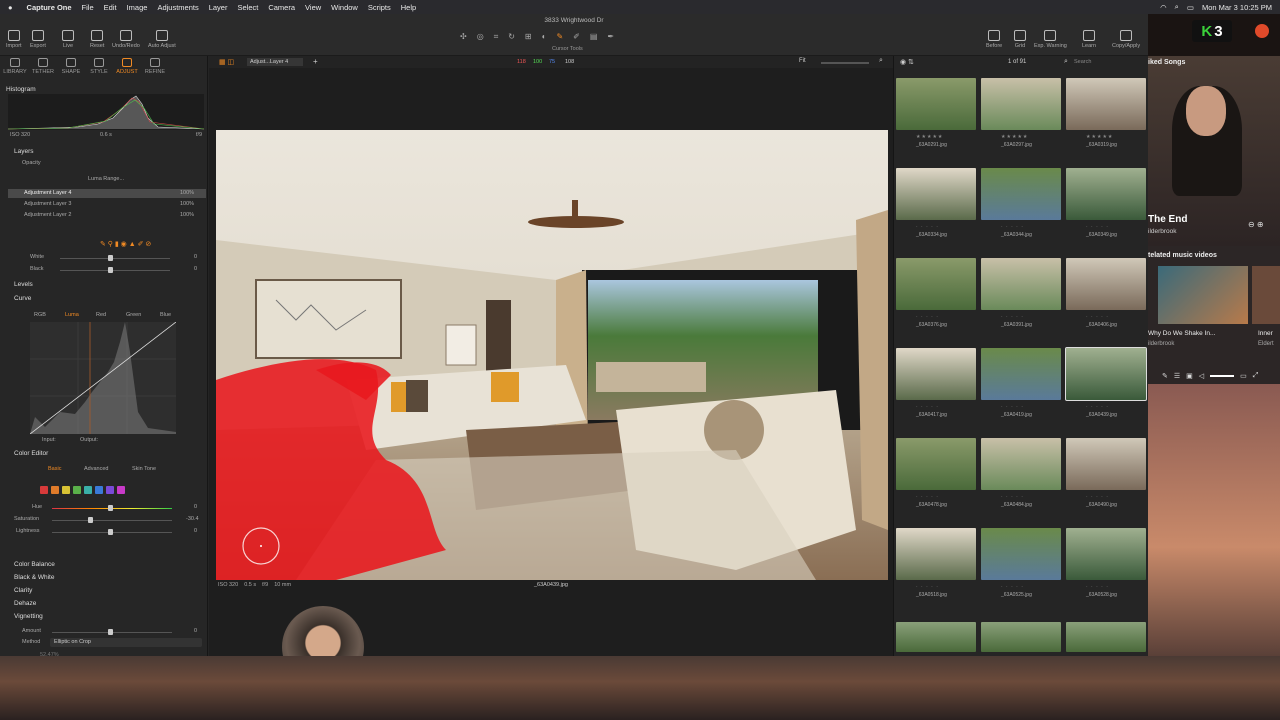 The image size is (1280, 720). Describe the element at coordinates (43, 66) in the screenshot. I see `tab-tether: TETHER` at that location.